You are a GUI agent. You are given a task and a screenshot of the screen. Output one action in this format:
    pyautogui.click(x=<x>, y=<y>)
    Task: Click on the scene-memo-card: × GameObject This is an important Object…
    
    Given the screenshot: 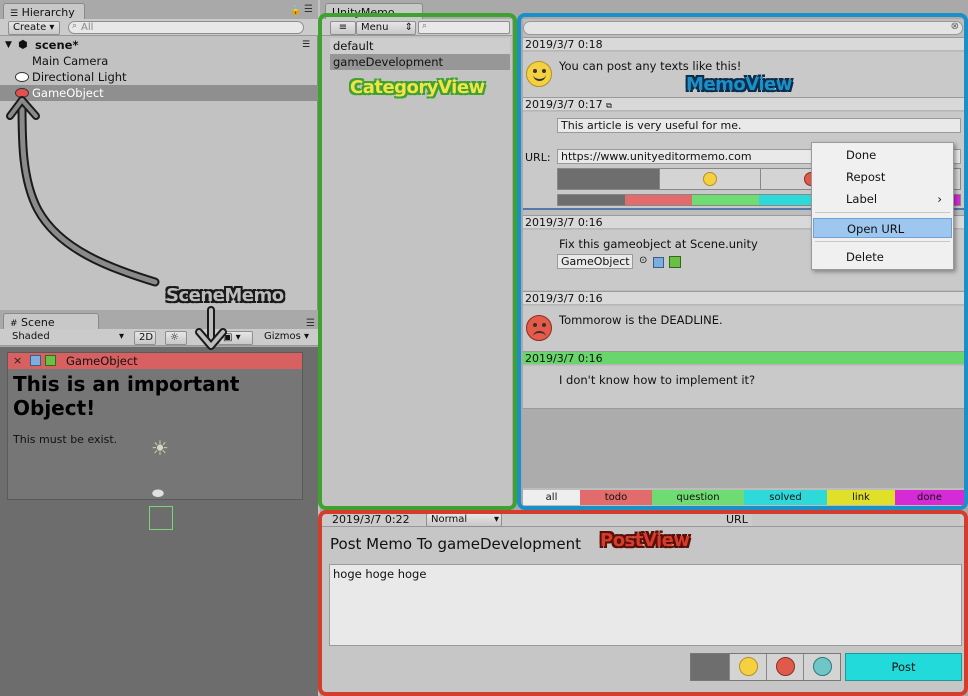 What is the action you would take?
    pyautogui.click(x=155, y=426)
    